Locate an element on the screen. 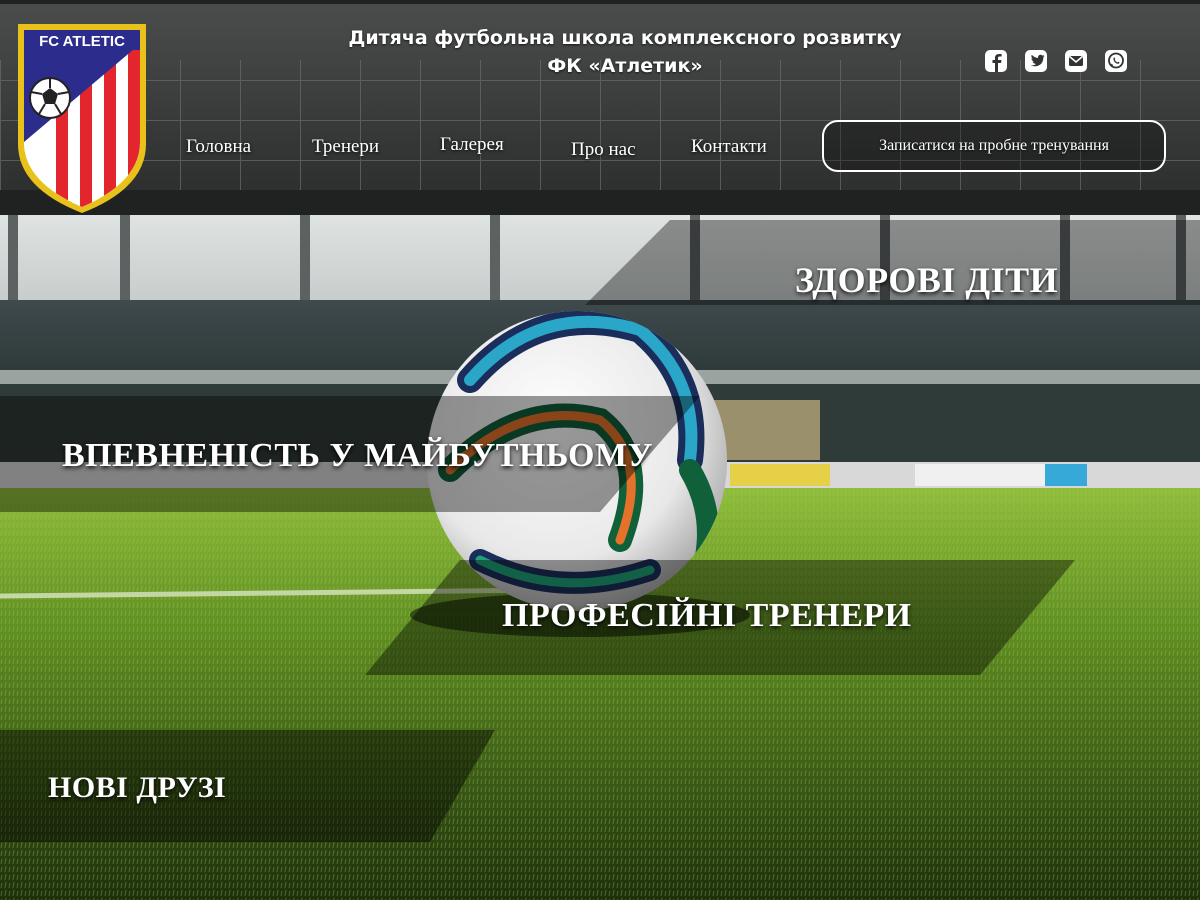  slogan-healthy-kids: ЗДОРОВІ ДІТИ is located at coordinates (927, 280).